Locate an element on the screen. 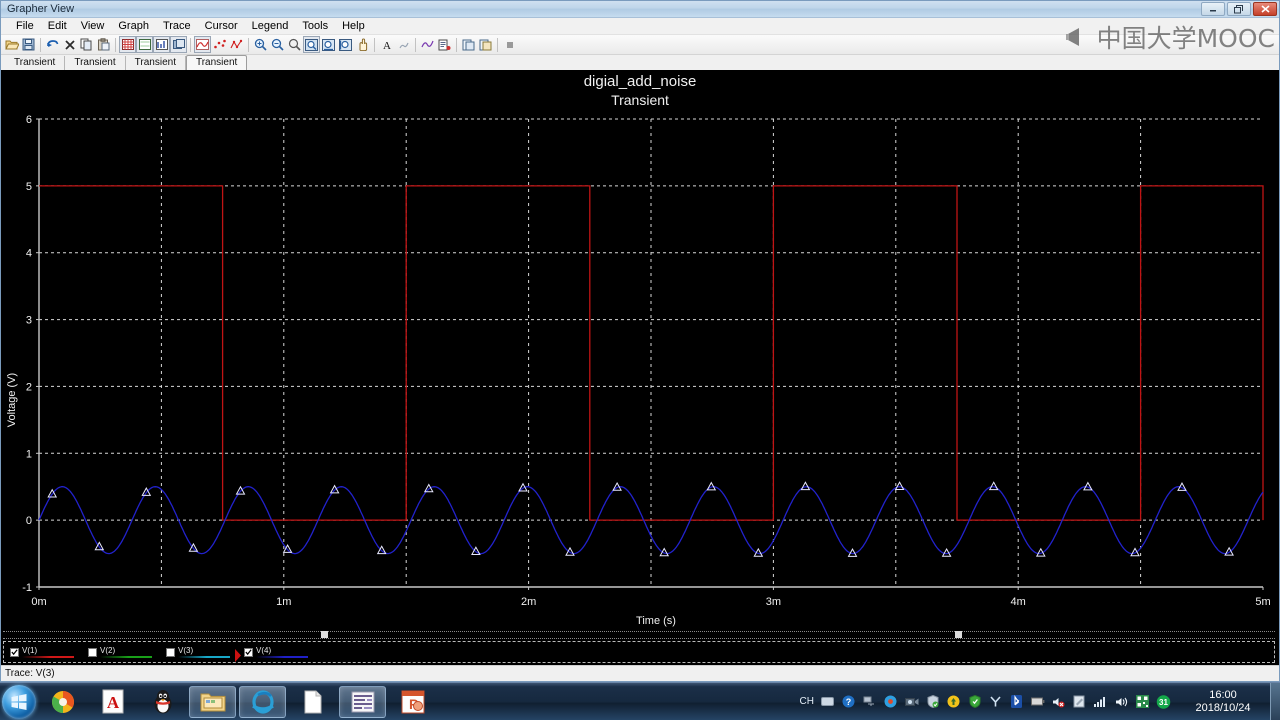  volume-mute-icon is located at coordinates (1058, 701).